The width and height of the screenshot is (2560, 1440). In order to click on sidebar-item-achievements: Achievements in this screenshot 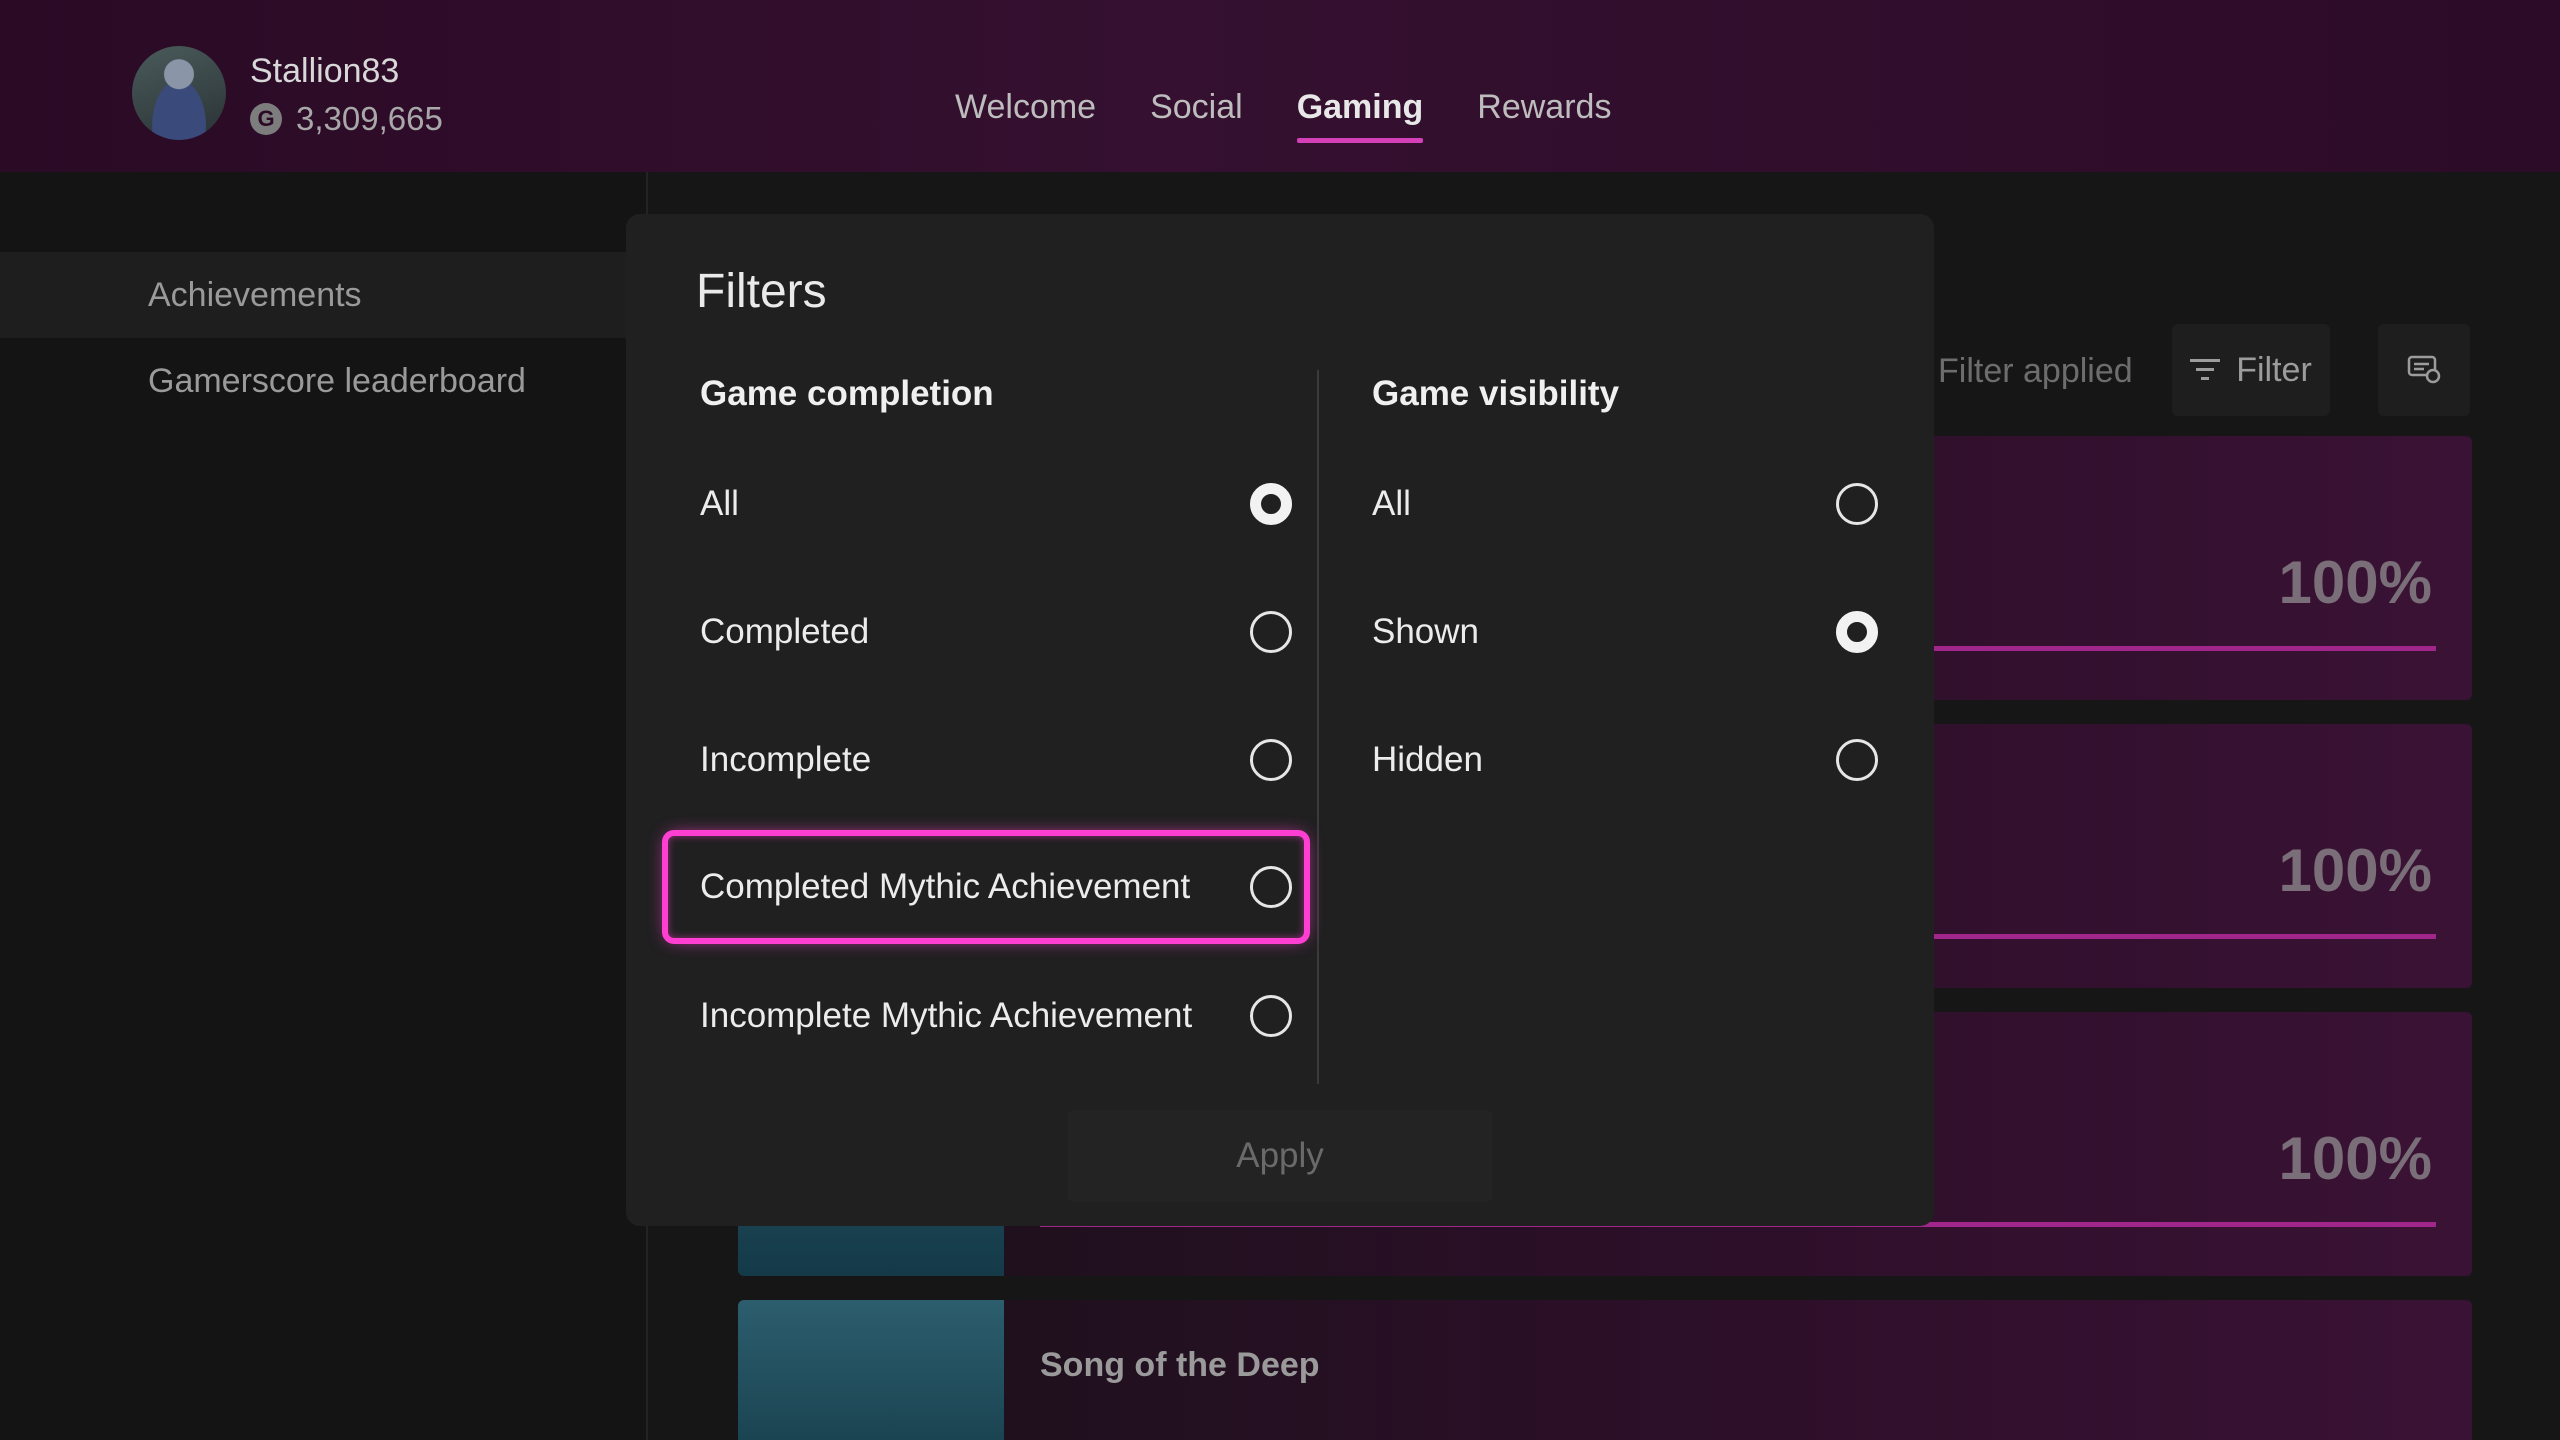, I will do `click(324, 295)`.